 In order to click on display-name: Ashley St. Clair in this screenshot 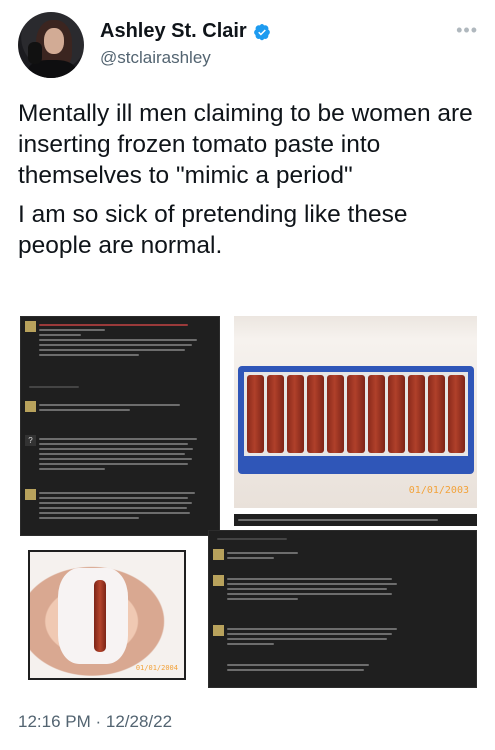, I will do `click(173, 31)`.